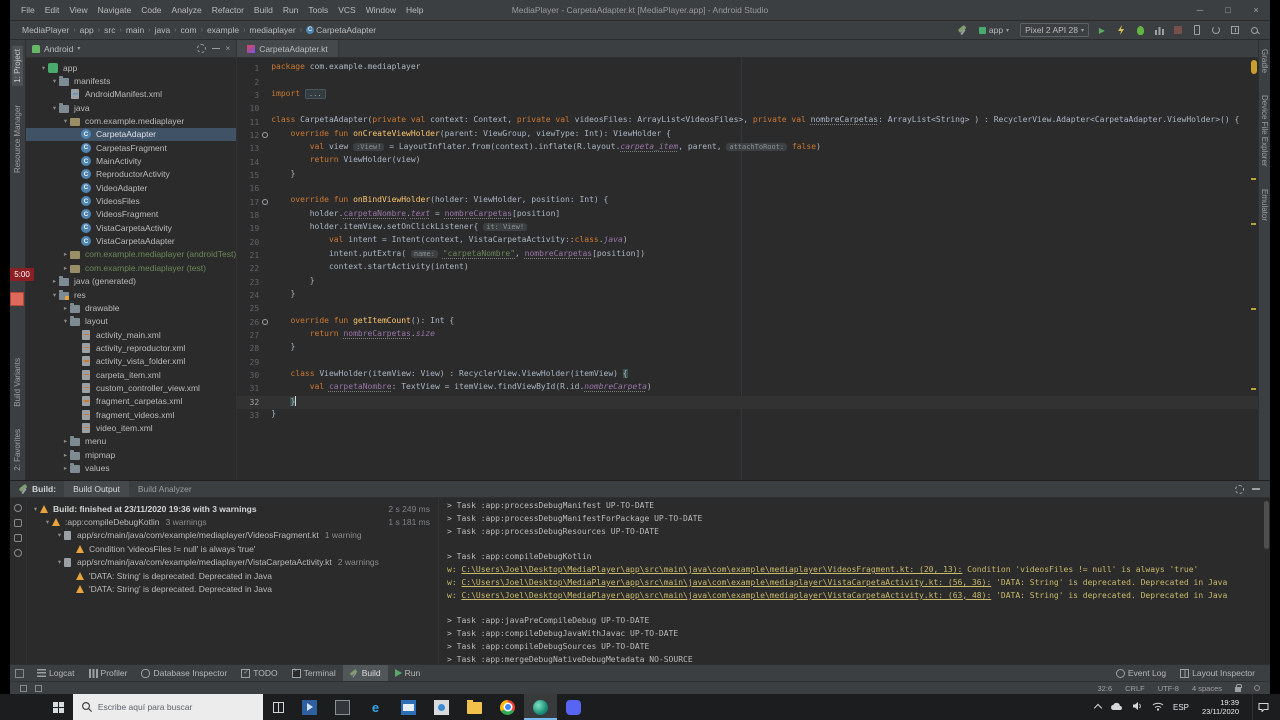 Image resolution: width=1280 pixels, height=720 pixels. Describe the element at coordinates (176, 707) in the screenshot. I see `search-input` at that location.